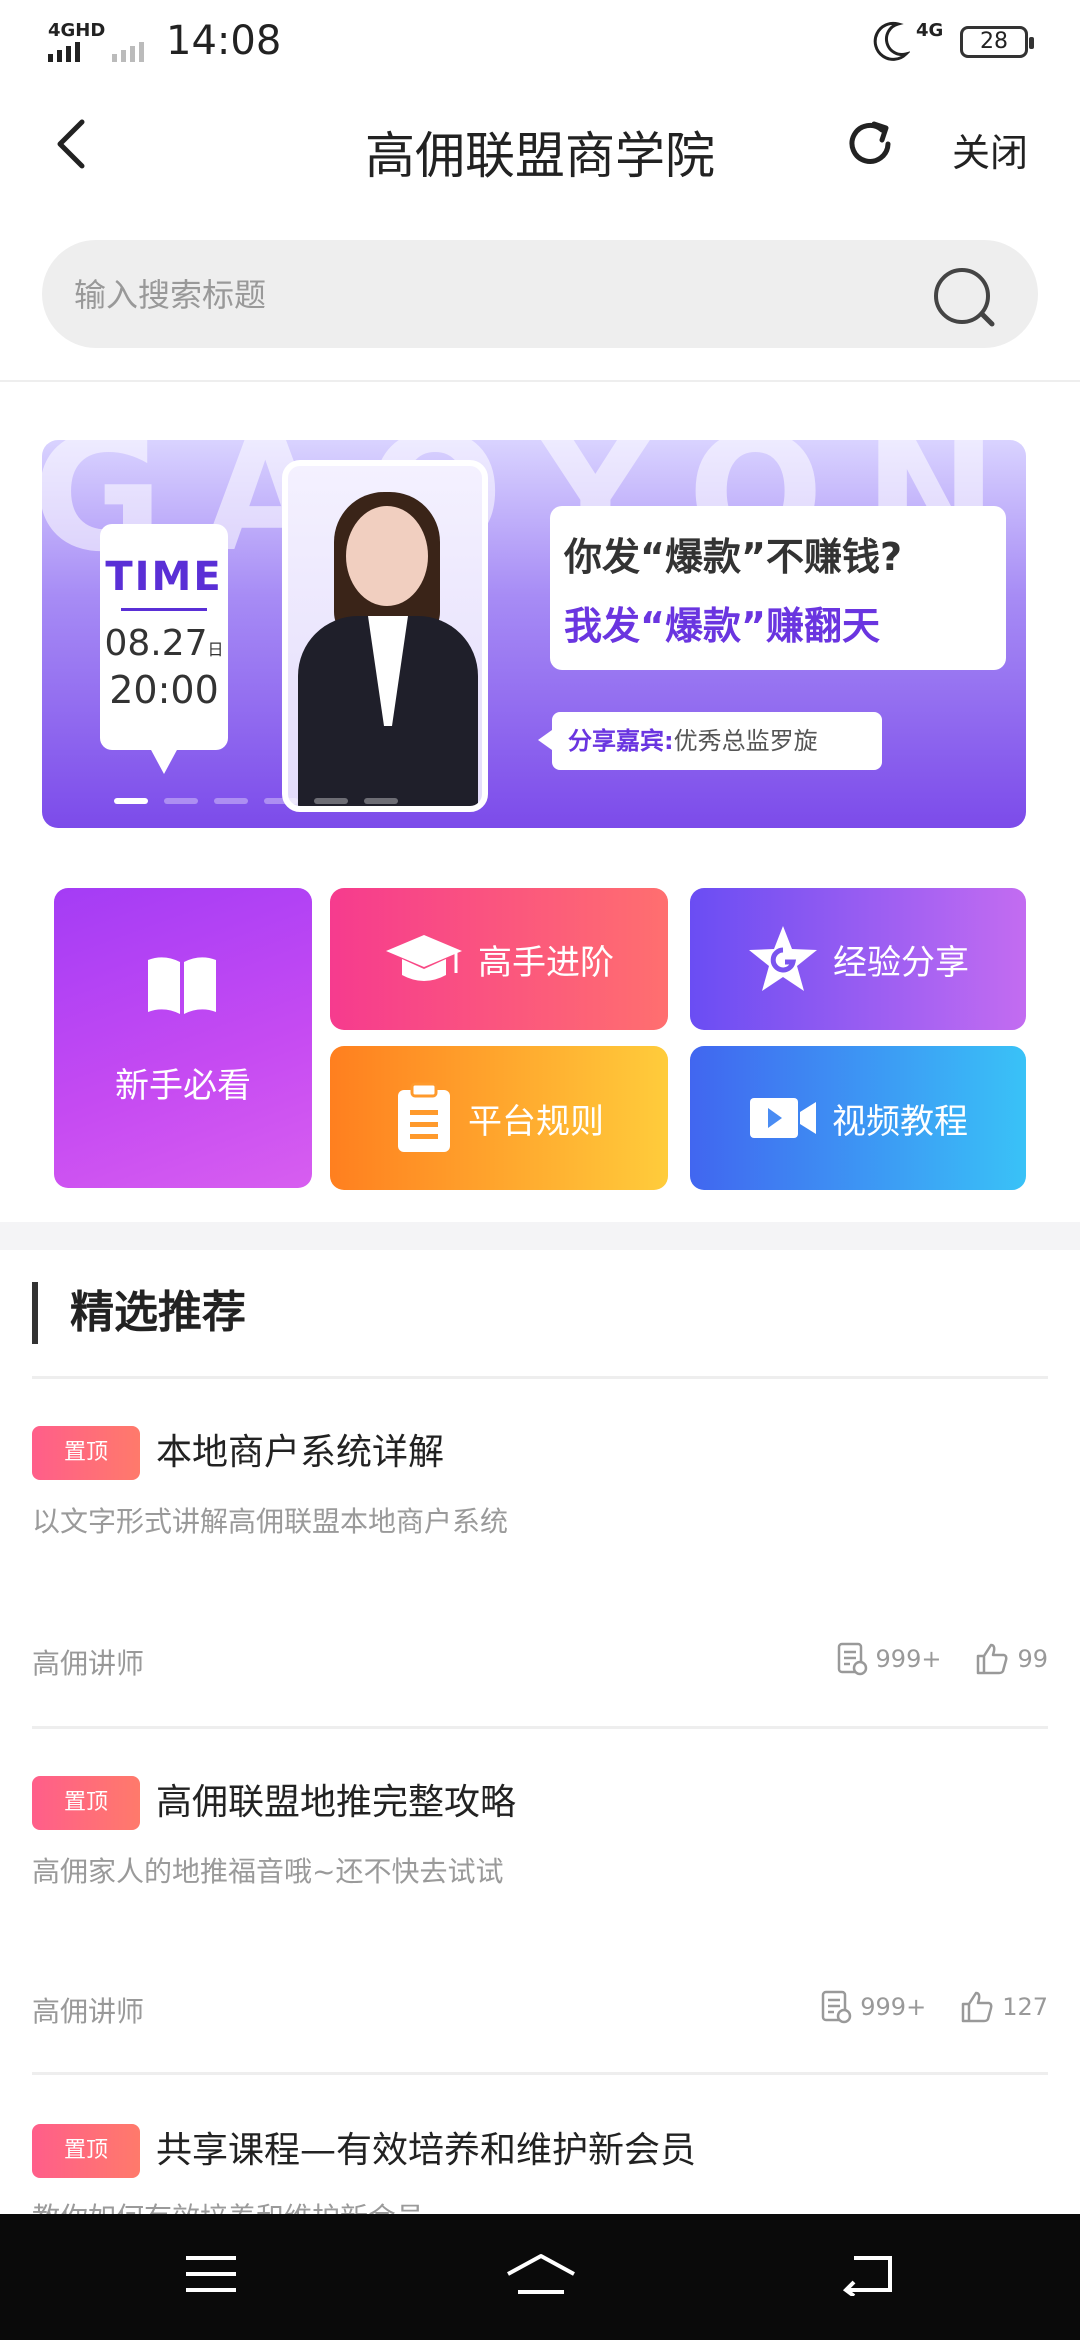 The height and width of the screenshot is (2340, 1080). I want to click on banner-headline-1: 你发“爆款”不赚钱?, so click(733, 557).